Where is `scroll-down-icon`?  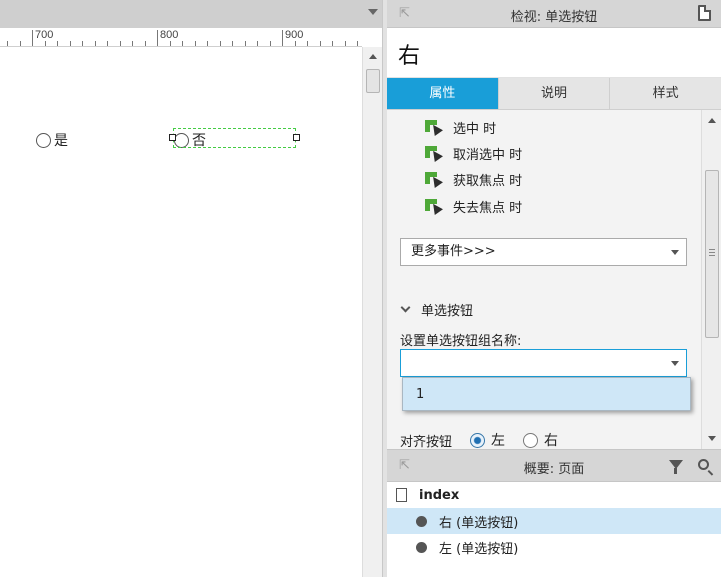 scroll-down-icon is located at coordinates (712, 438).